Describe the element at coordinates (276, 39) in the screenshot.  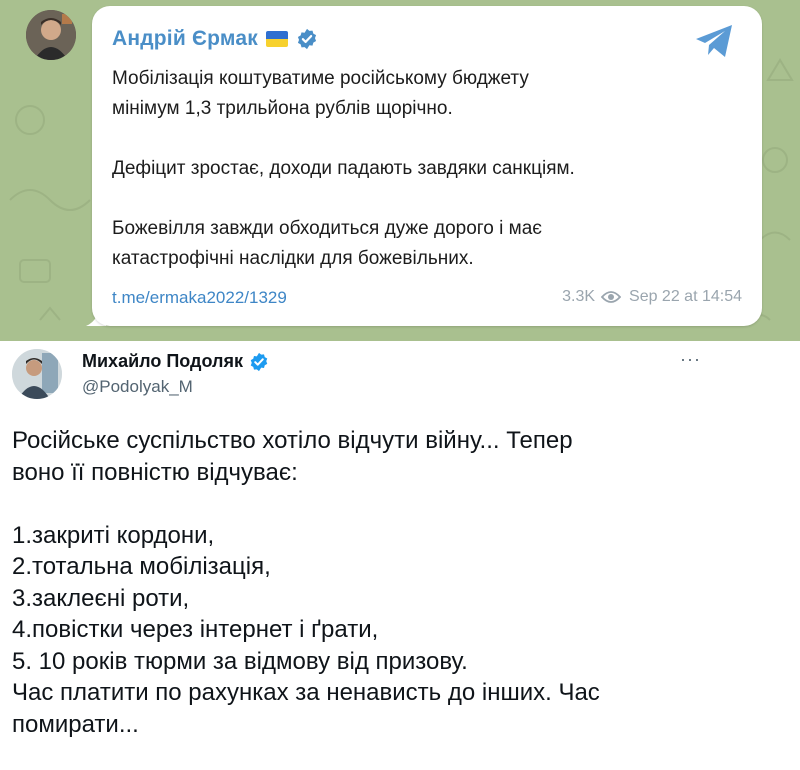
I see `ukraine-flag-icon` at that location.